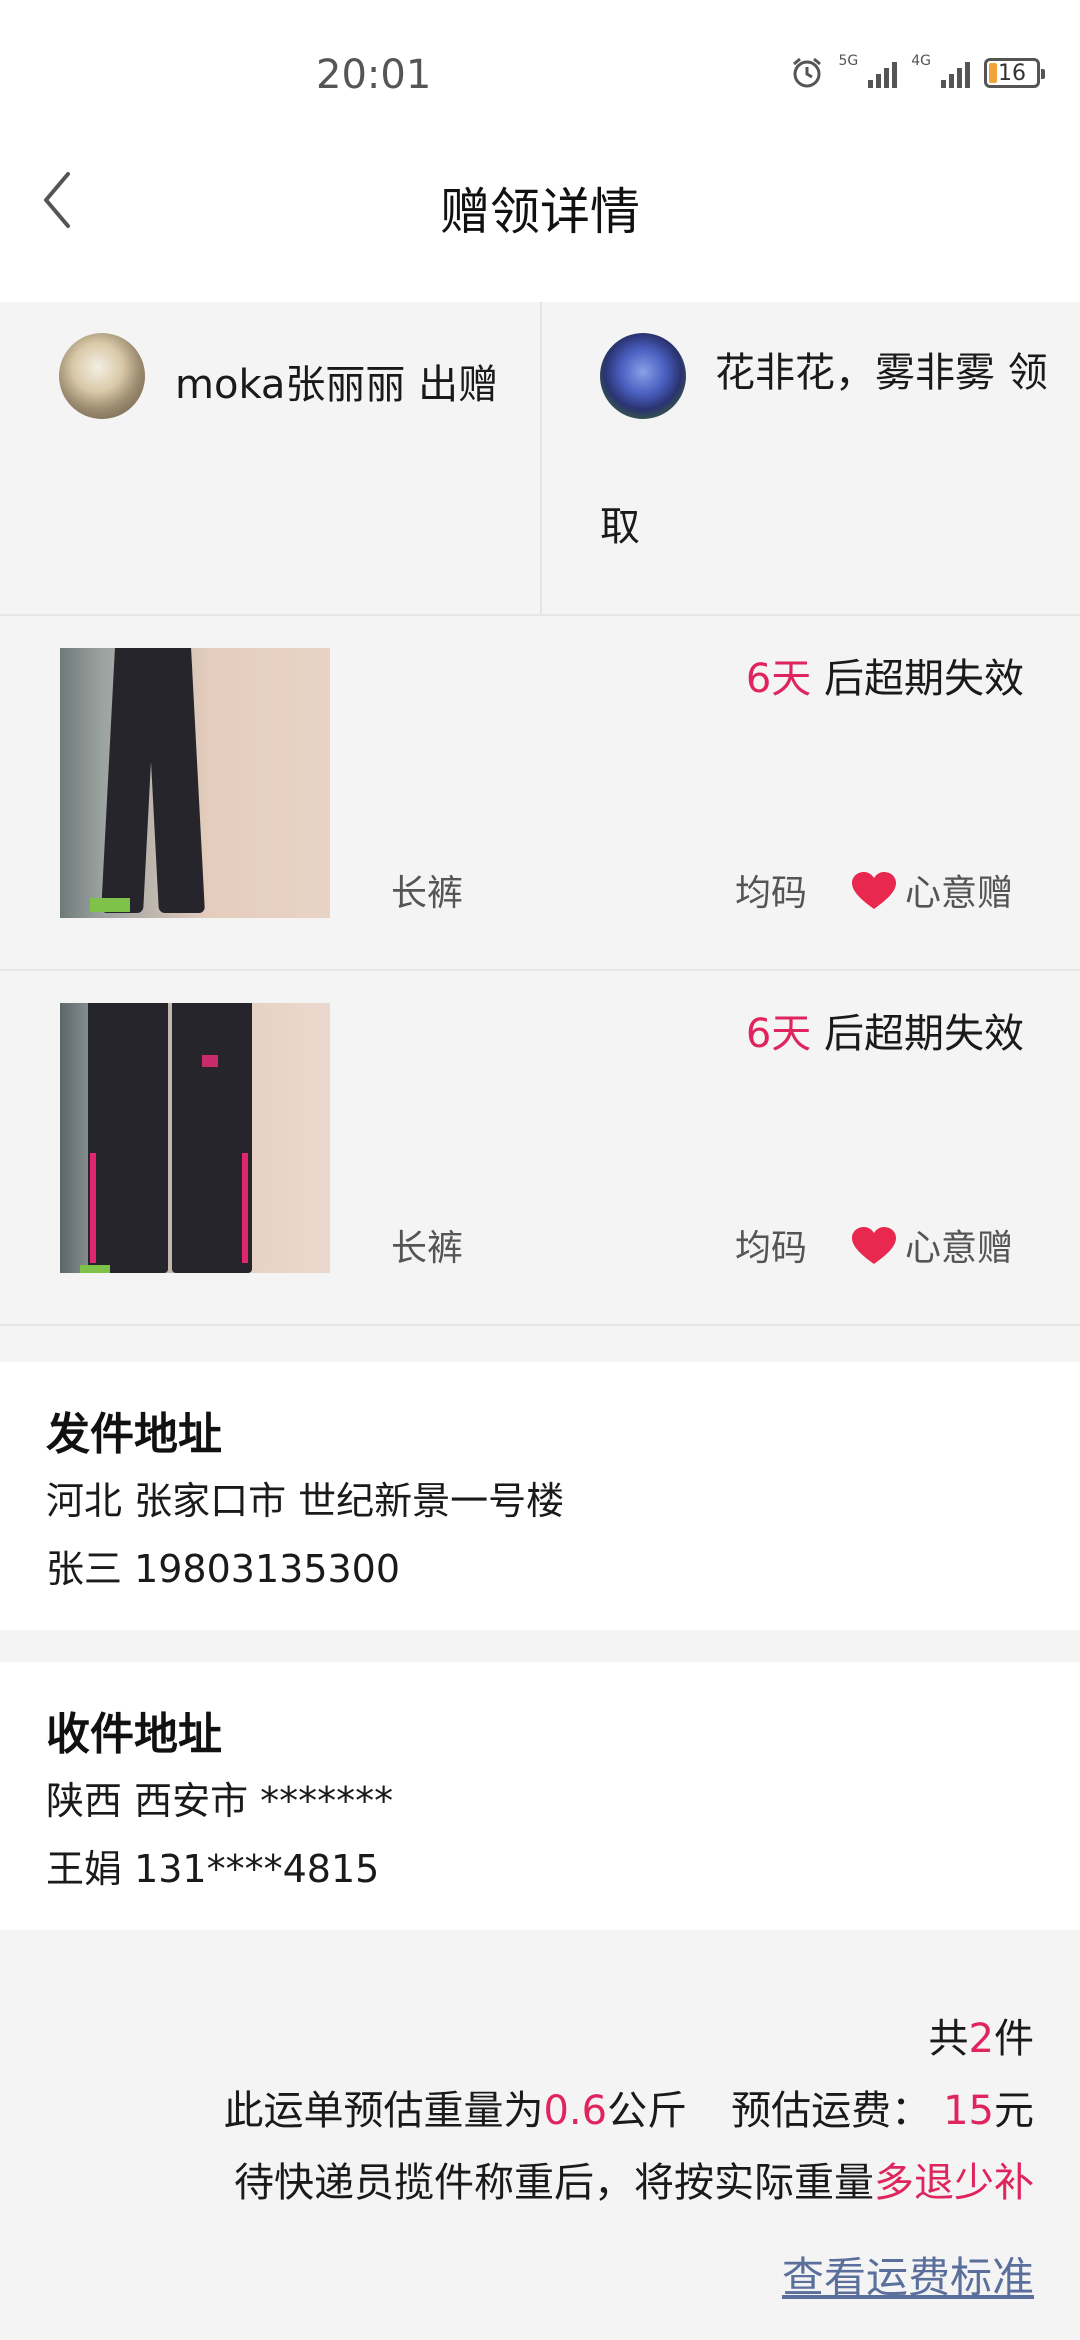 The height and width of the screenshot is (2340, 1080). I want to click on party-divider, so click(541, 459).